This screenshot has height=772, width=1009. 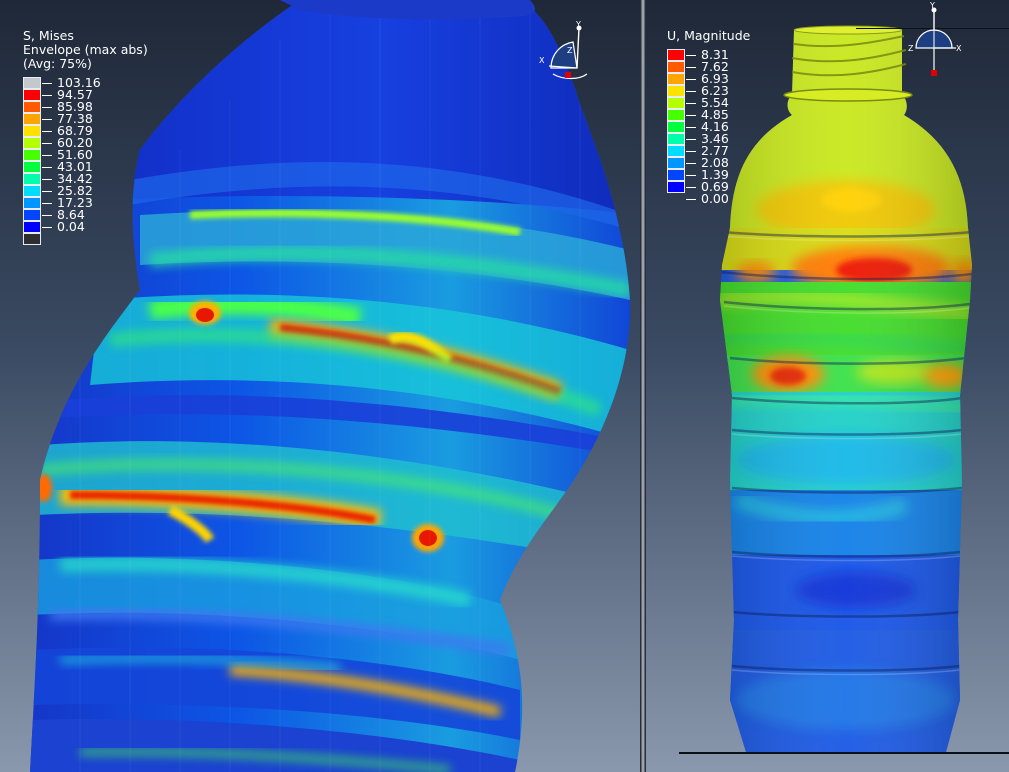 What do you see at coordinates (57, 63) in the screenshot?
I see `legend-averaging: (Avg: 75%)` at bounding box center [57, 63].